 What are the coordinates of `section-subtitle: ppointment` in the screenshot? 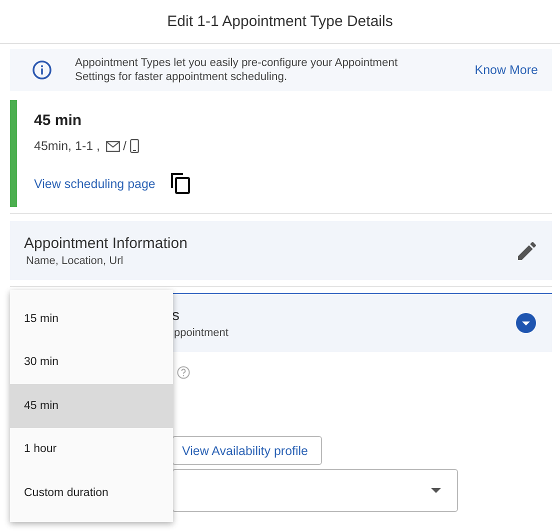 It's located at (201, 333).